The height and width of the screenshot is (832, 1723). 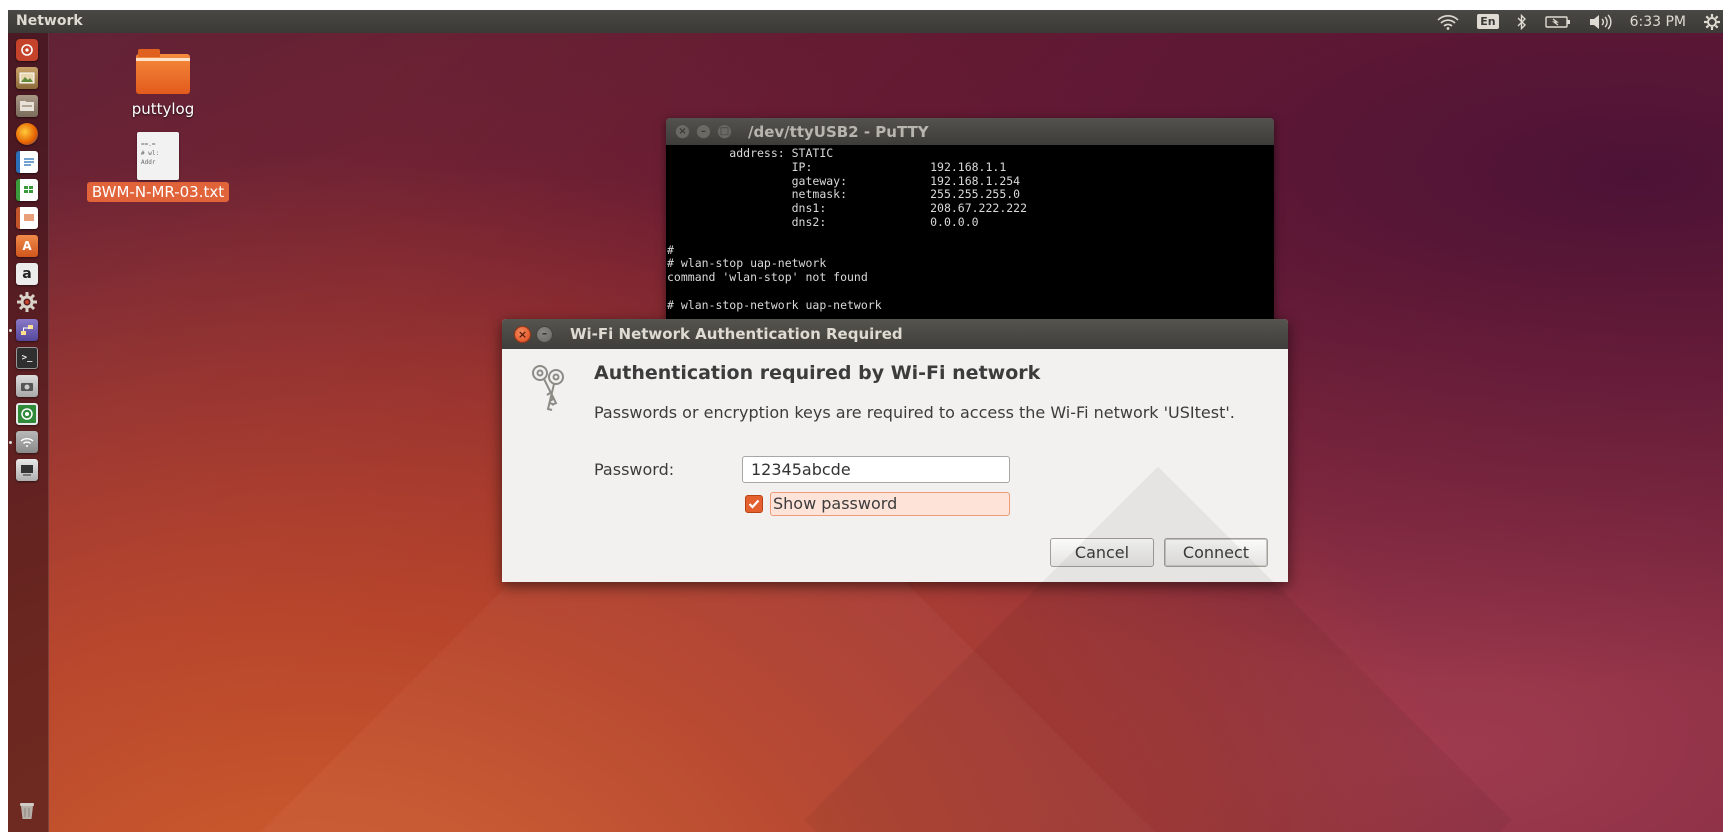 I want to click on libreoffice-writer-icon, so click(x=27, y=162).